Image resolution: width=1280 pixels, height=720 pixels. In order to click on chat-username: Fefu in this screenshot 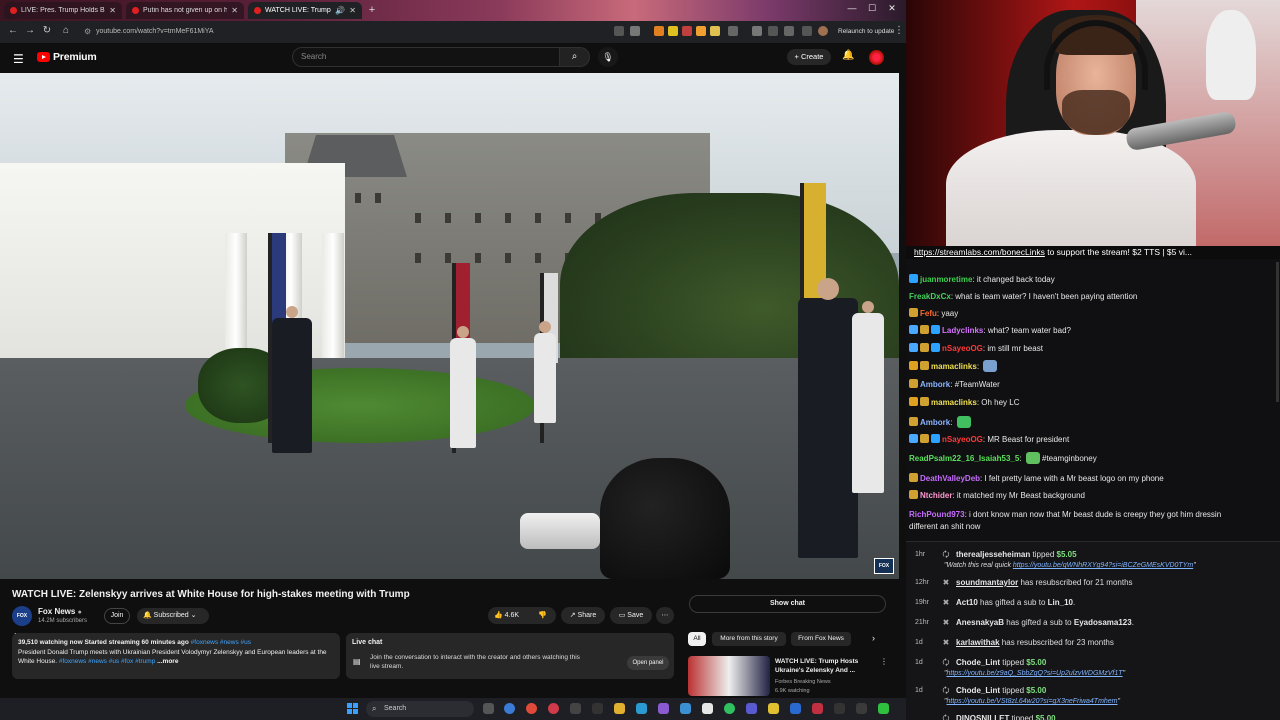, I will do `click(928, 313)`.